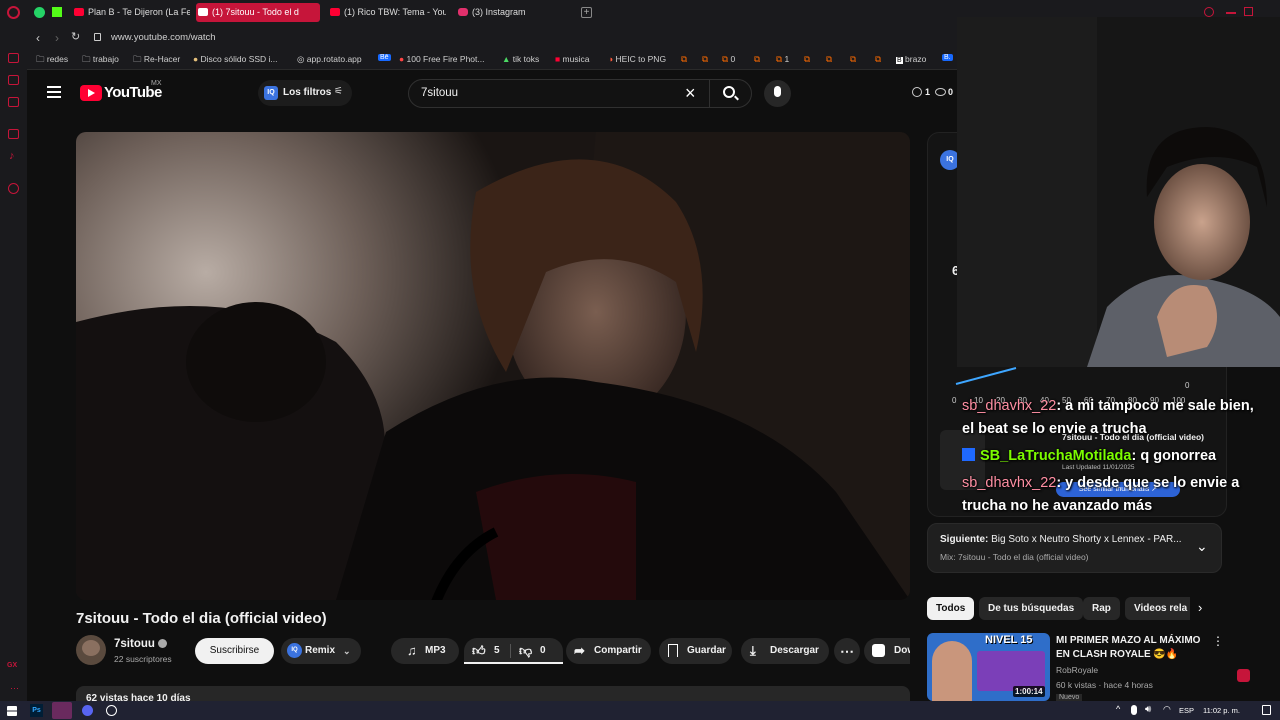  What do you see at coordinates (38, 38) in the screenshot?
I see `back-icon: ‹` at bounding box center [38, 38].